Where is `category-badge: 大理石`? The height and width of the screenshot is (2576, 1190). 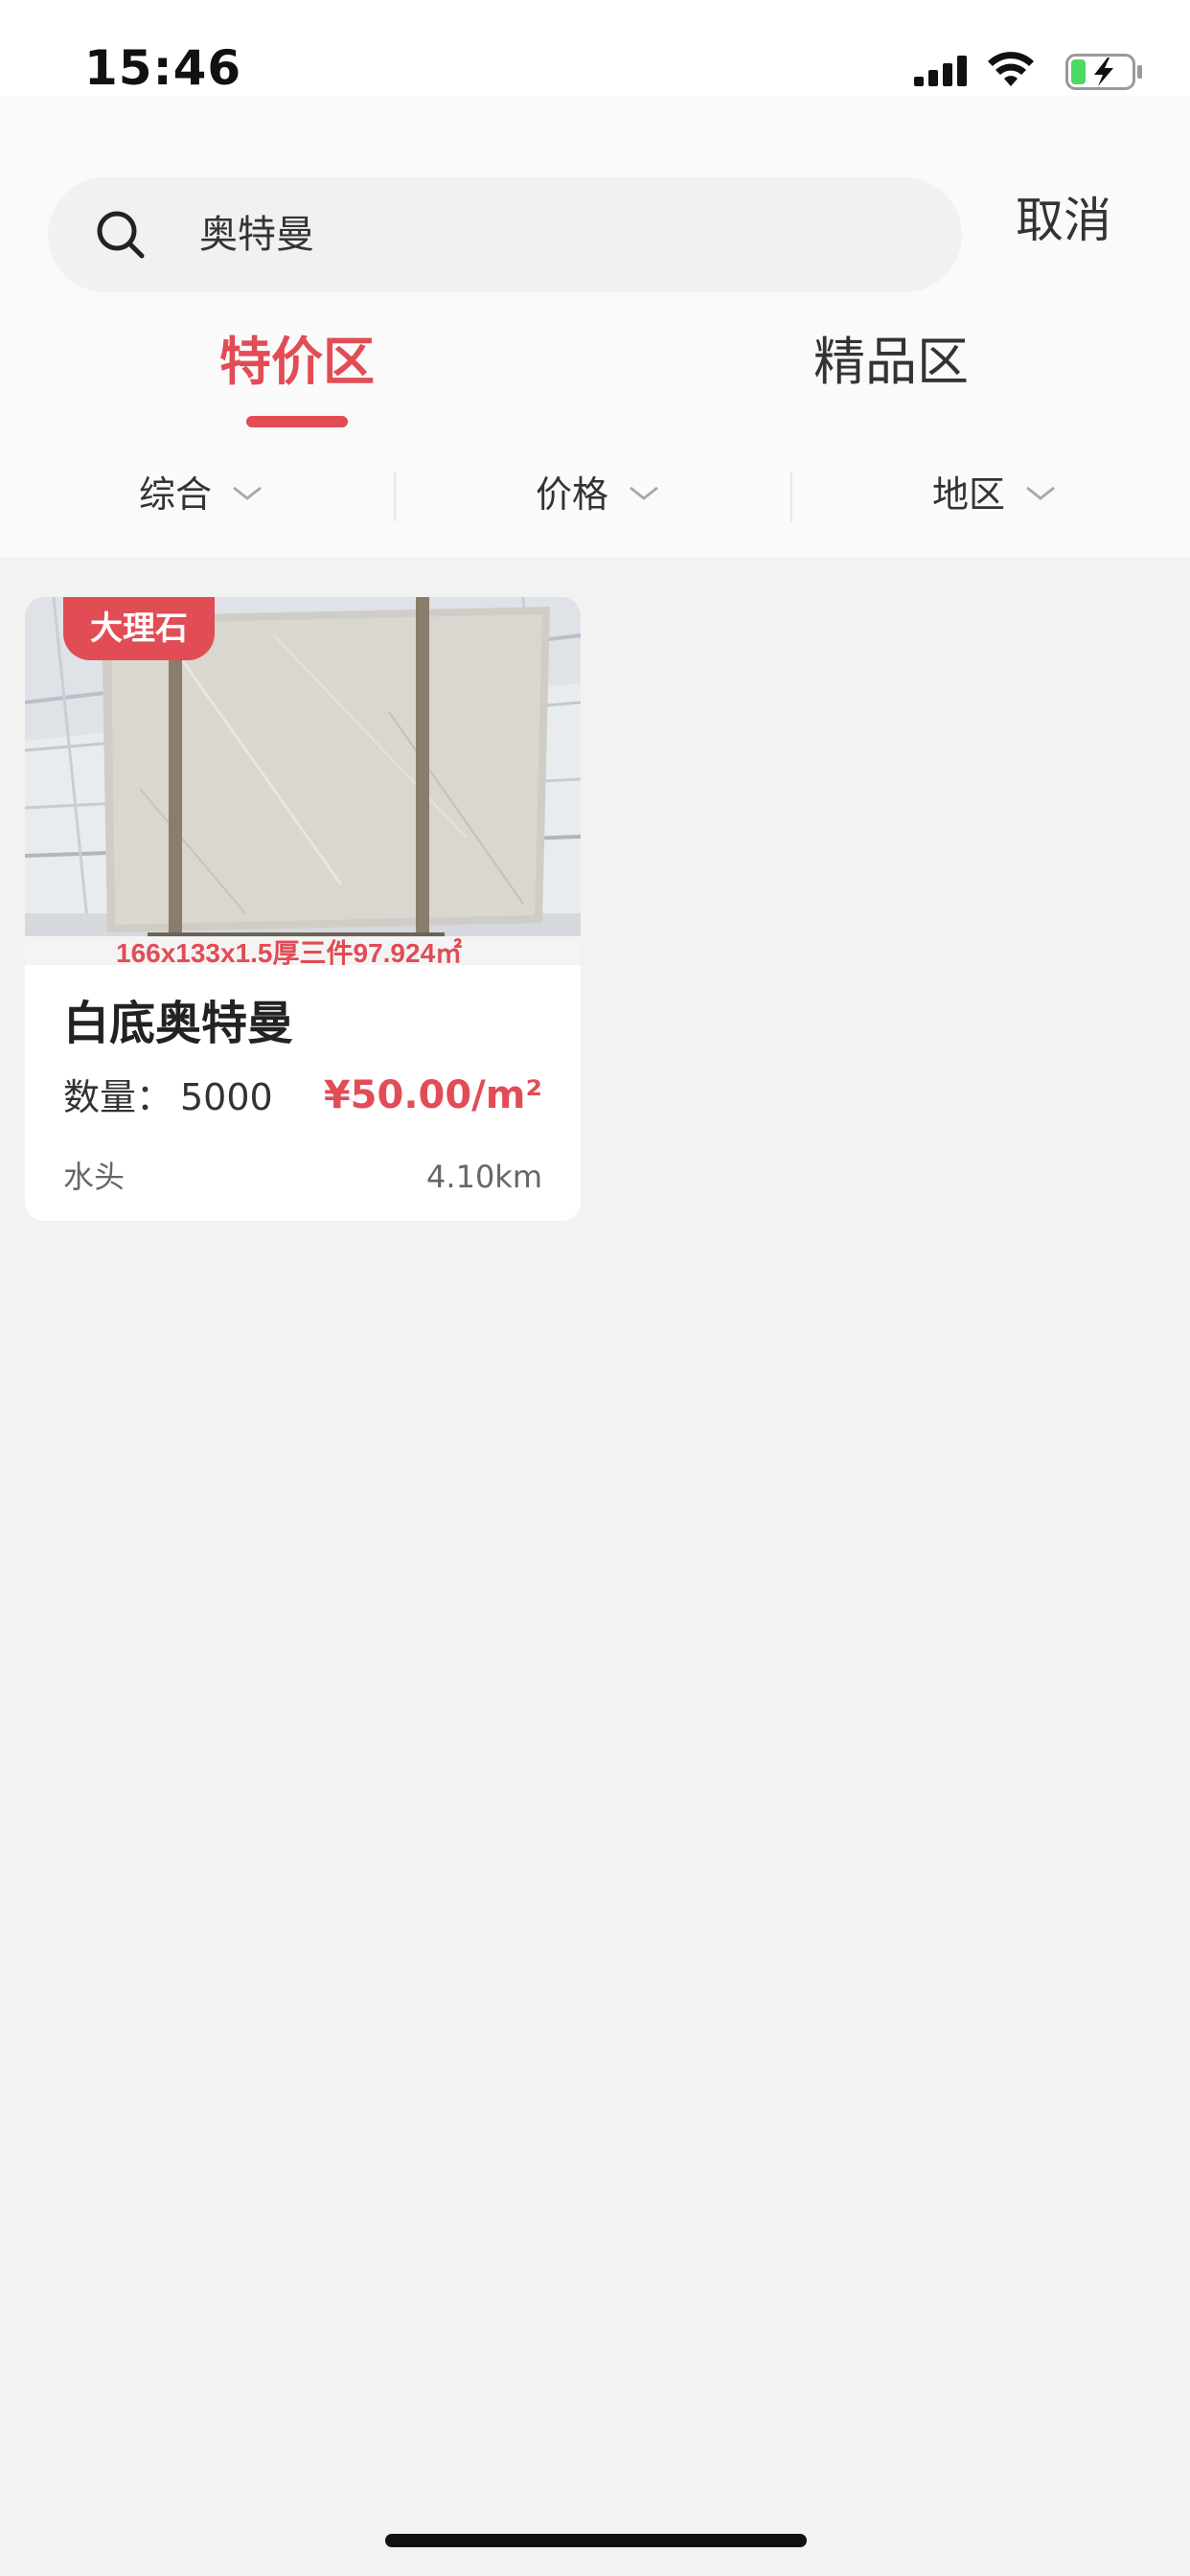
category-badge: 大理石 is located at coordinates (139, 628).